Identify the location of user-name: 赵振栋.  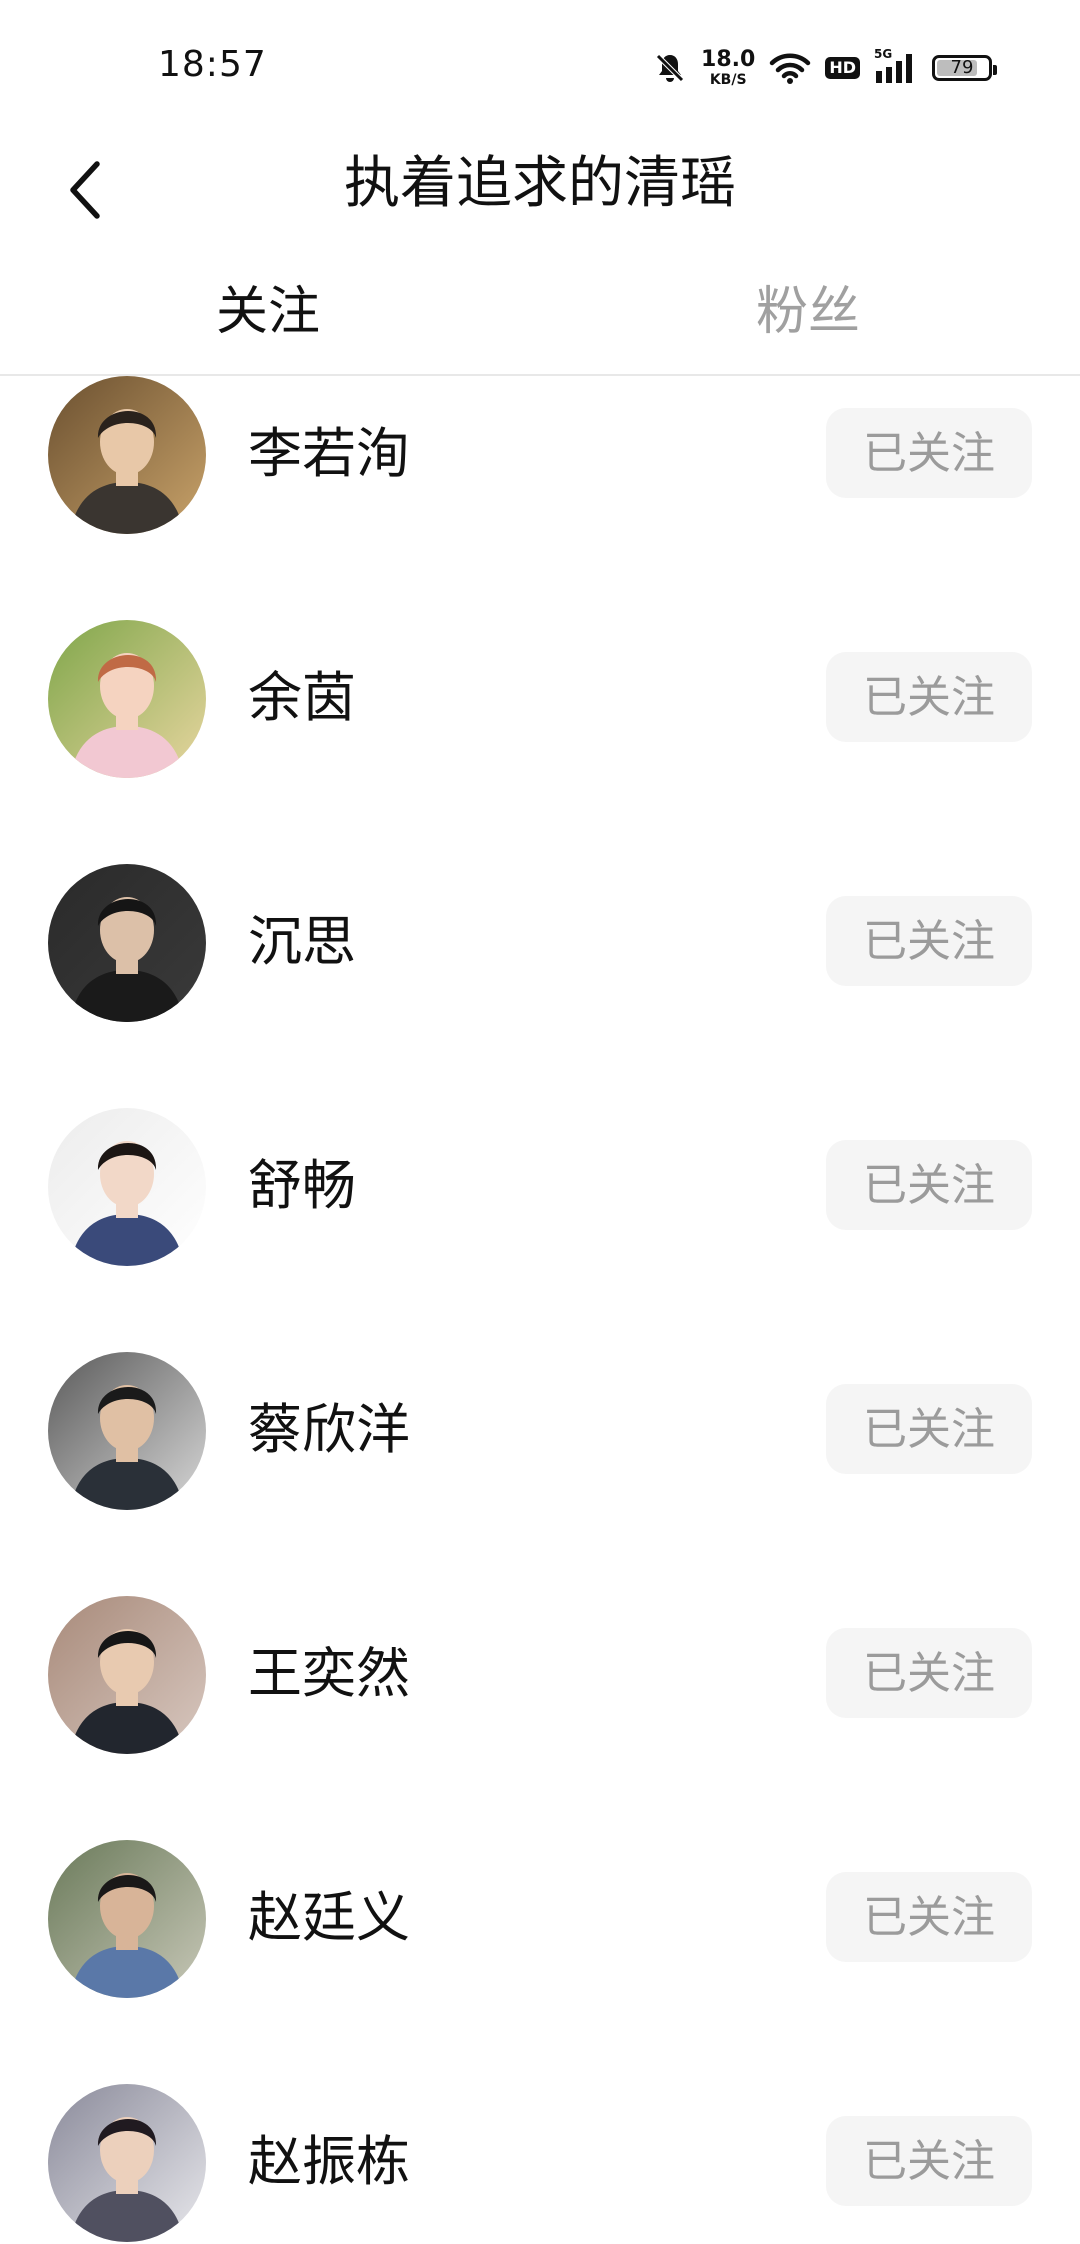
(329, 2162).